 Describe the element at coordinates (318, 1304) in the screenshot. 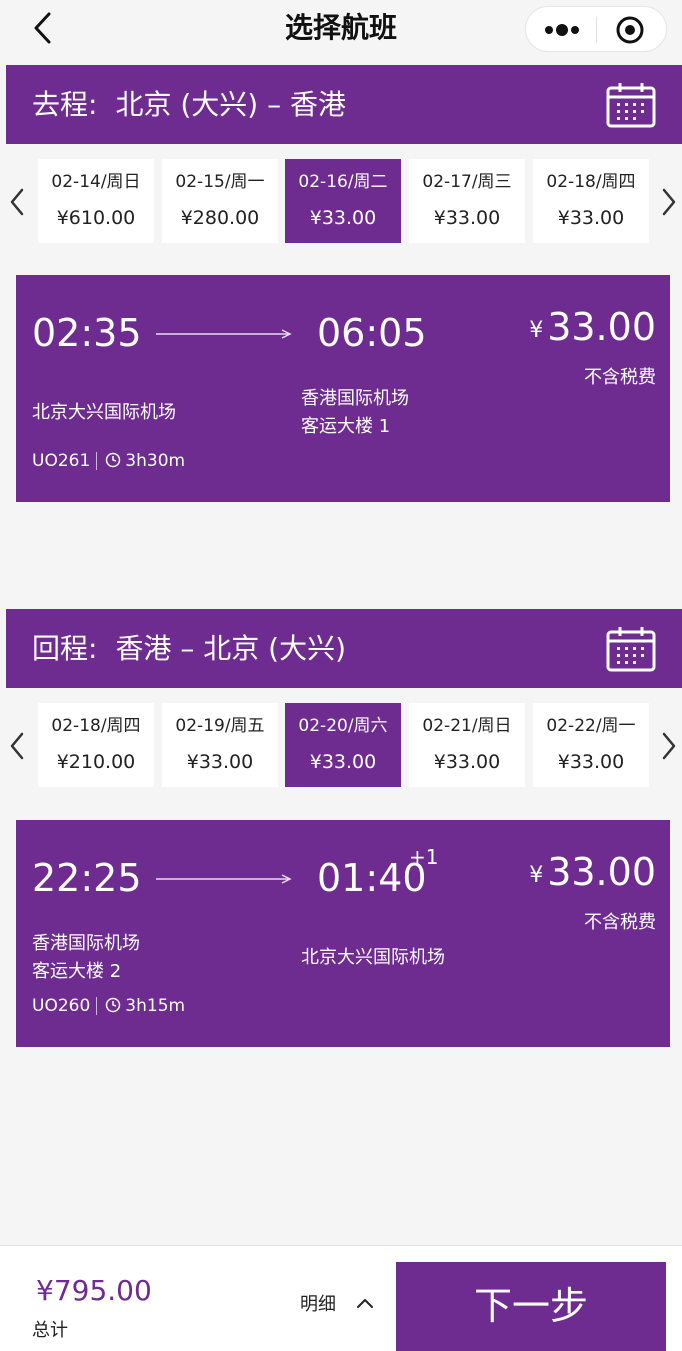

I see `detail-label: 明细` at that location.